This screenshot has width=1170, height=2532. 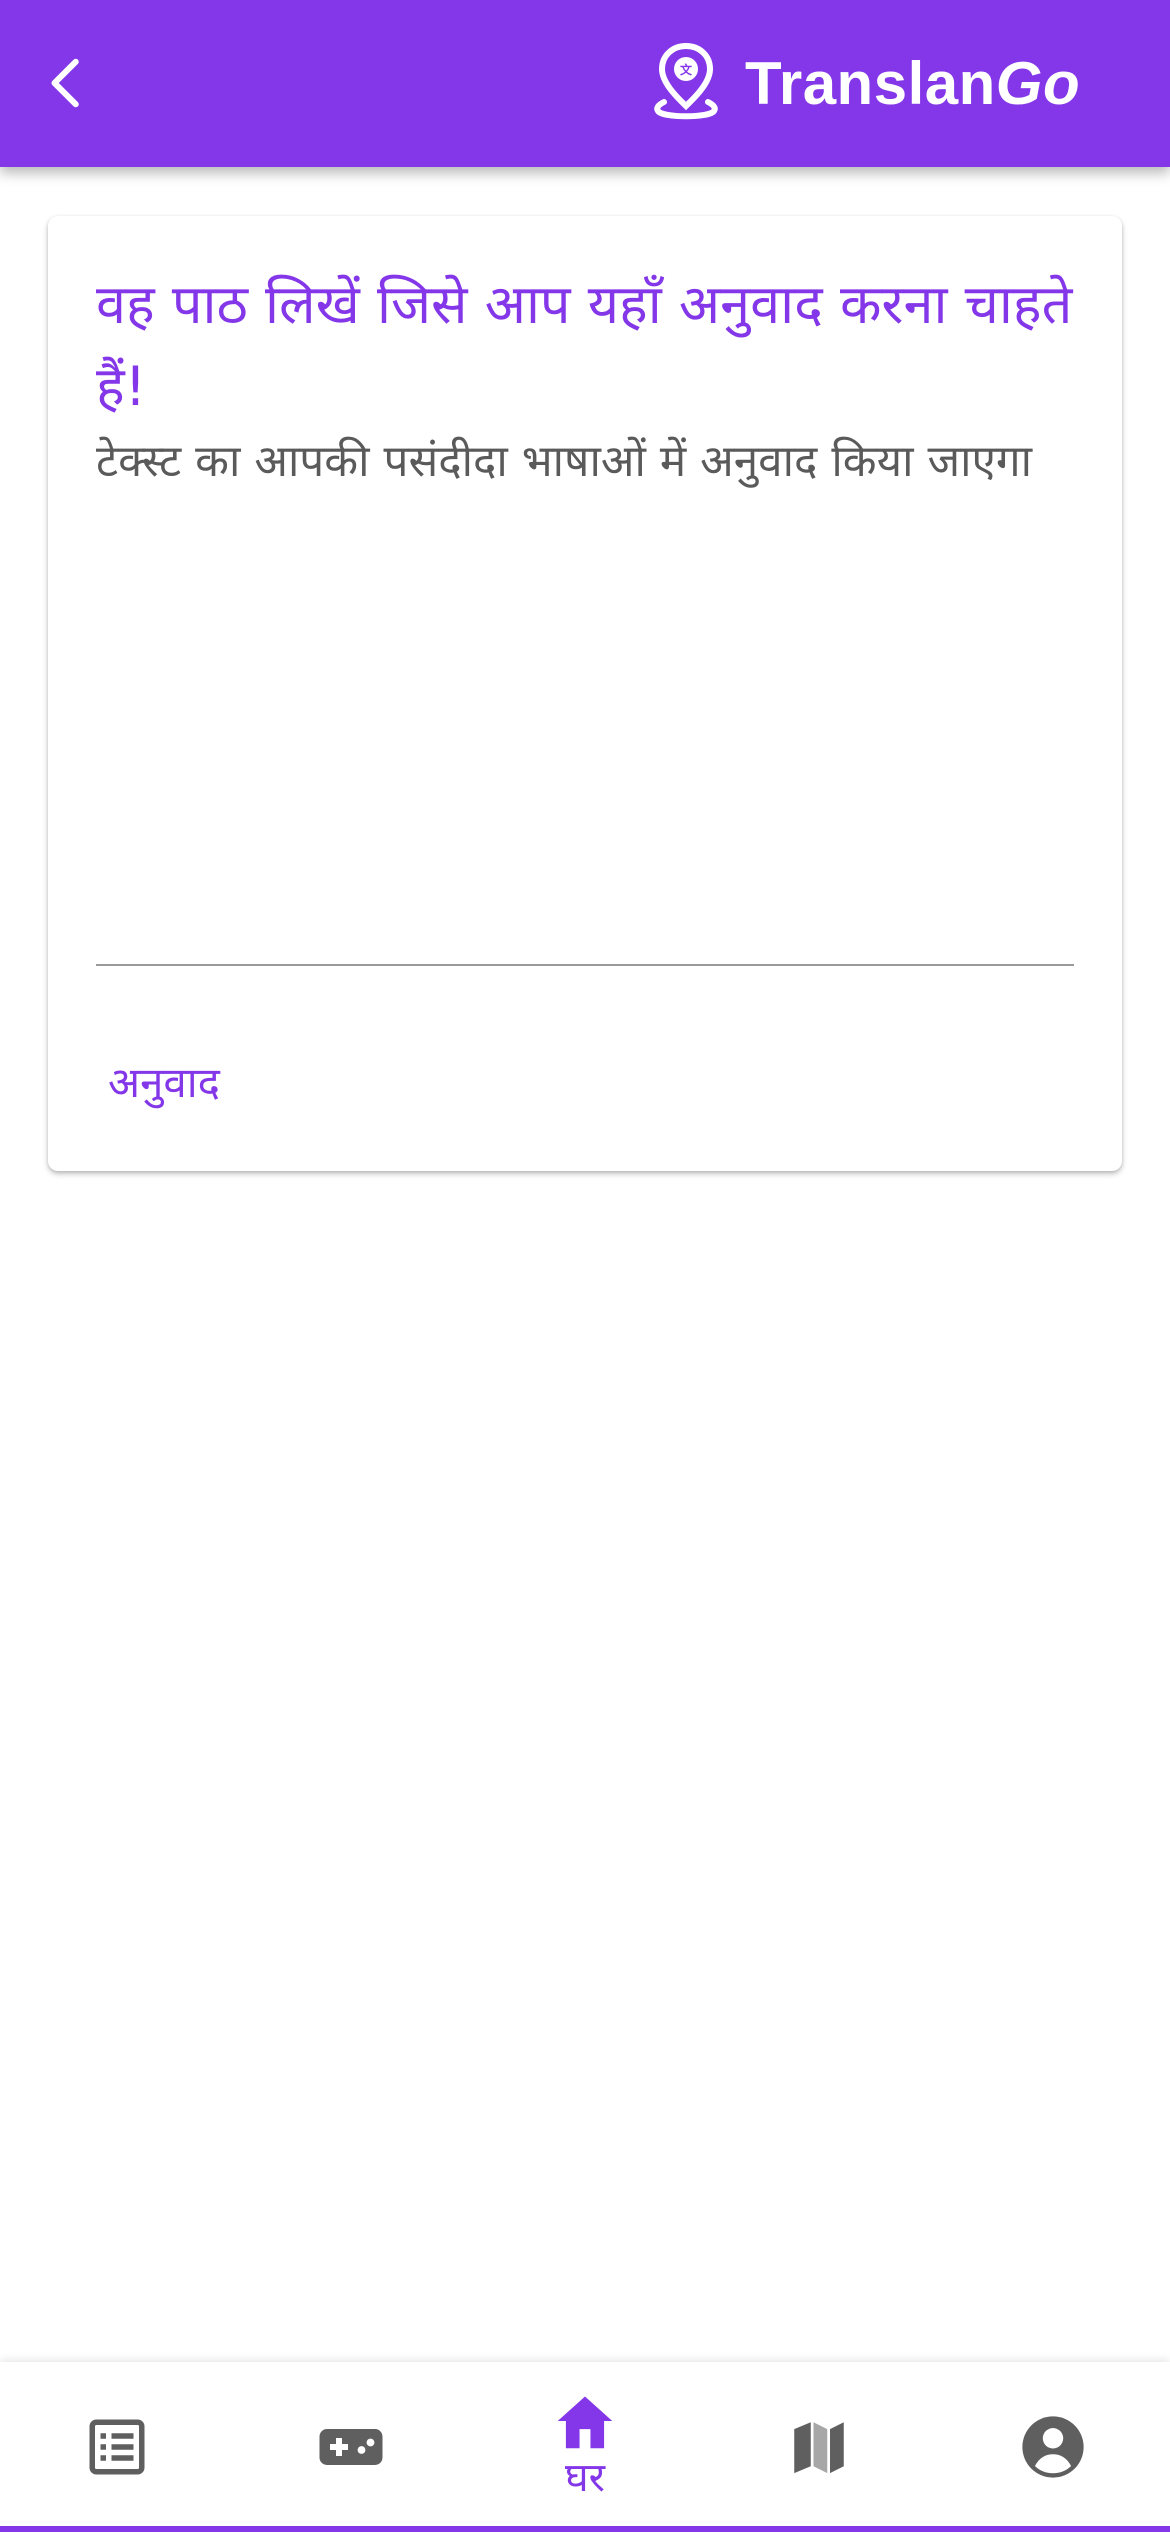 What do you see at coordinates (1038, 83) in the screenshot?
I see `app-title-suffix: Go` at bounding box center [1038, 83].